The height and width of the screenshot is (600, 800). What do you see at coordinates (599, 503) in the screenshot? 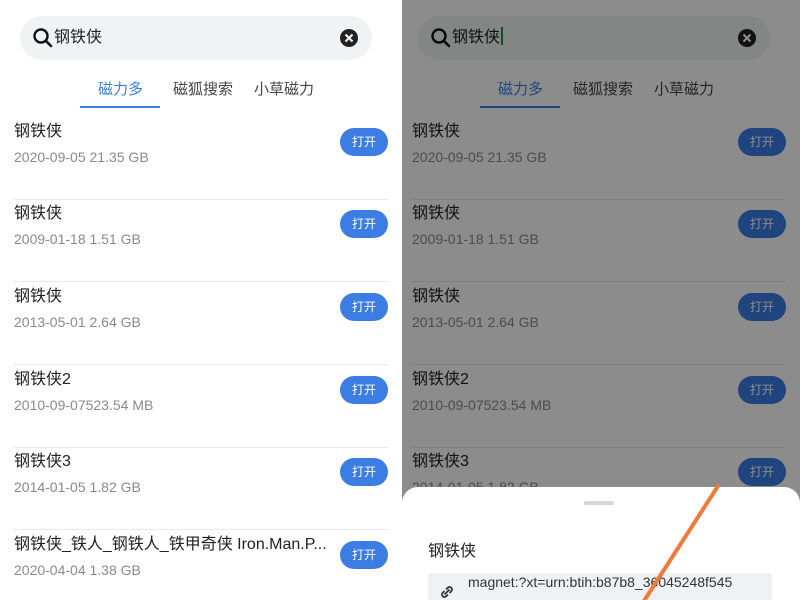
I see `sheet-drag-handle` at bounding box center [599, 503].